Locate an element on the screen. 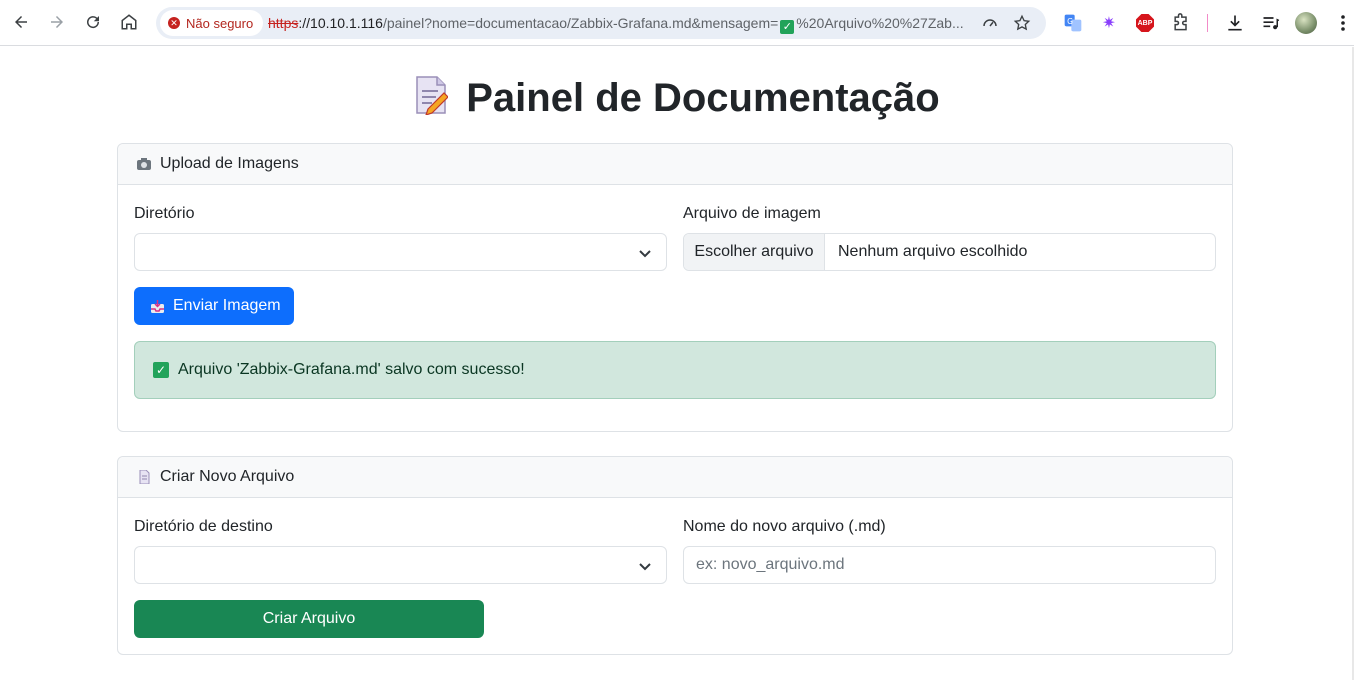  svg-text: G is located at coordinates (1070, 21).